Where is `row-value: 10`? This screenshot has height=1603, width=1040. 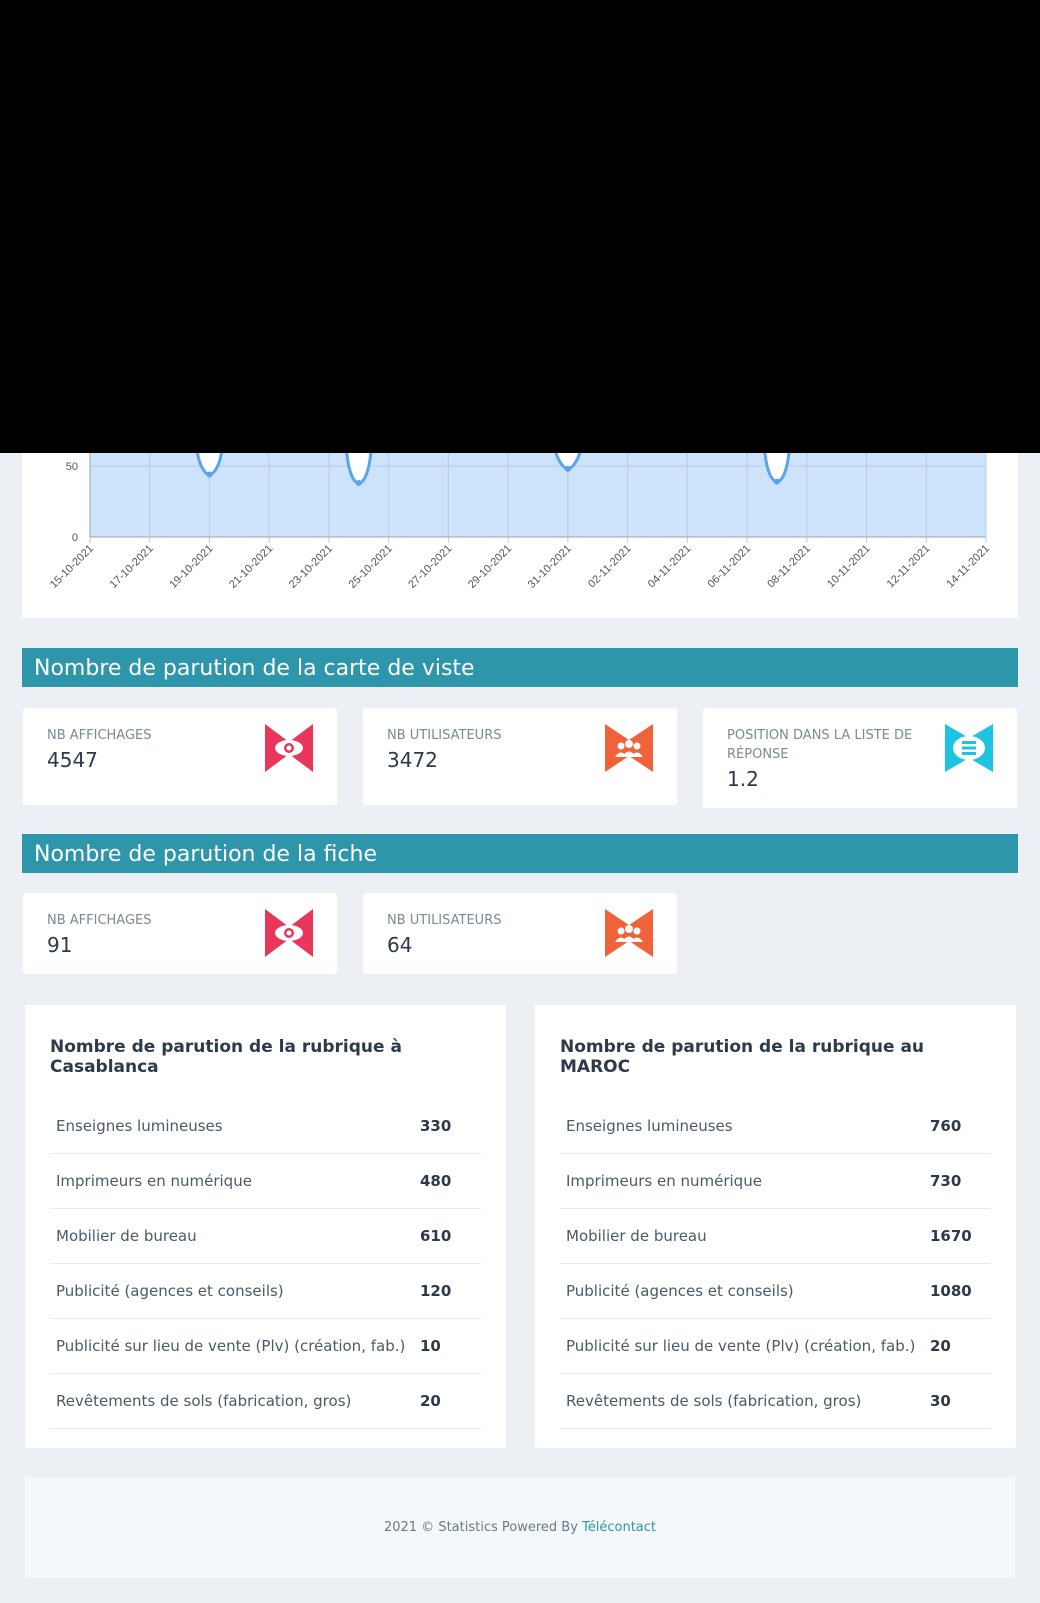 row-value: 10 is located at coordinates (430, 1346).